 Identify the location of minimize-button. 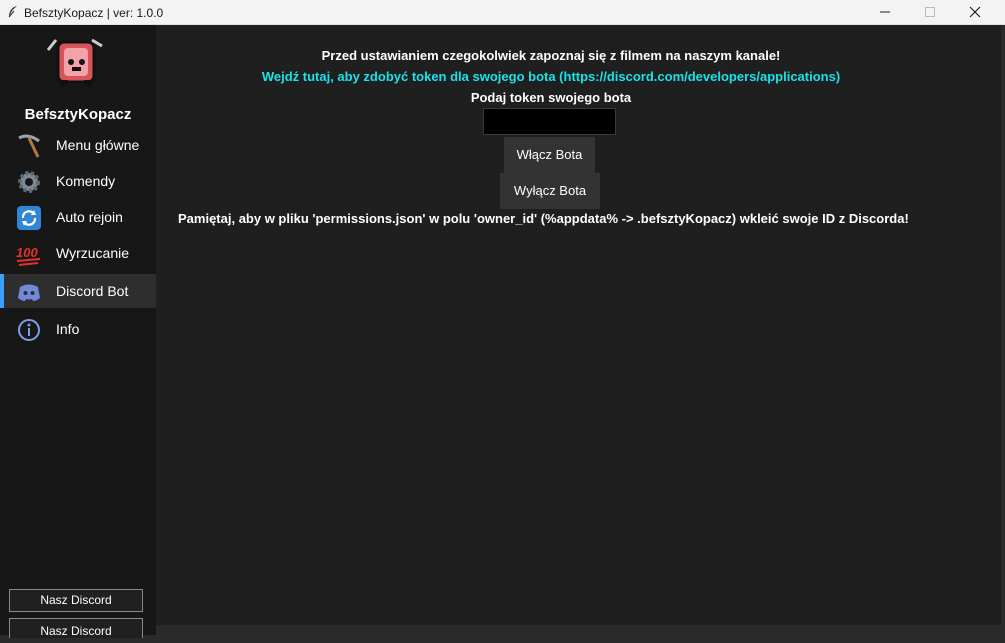
(885, 12).